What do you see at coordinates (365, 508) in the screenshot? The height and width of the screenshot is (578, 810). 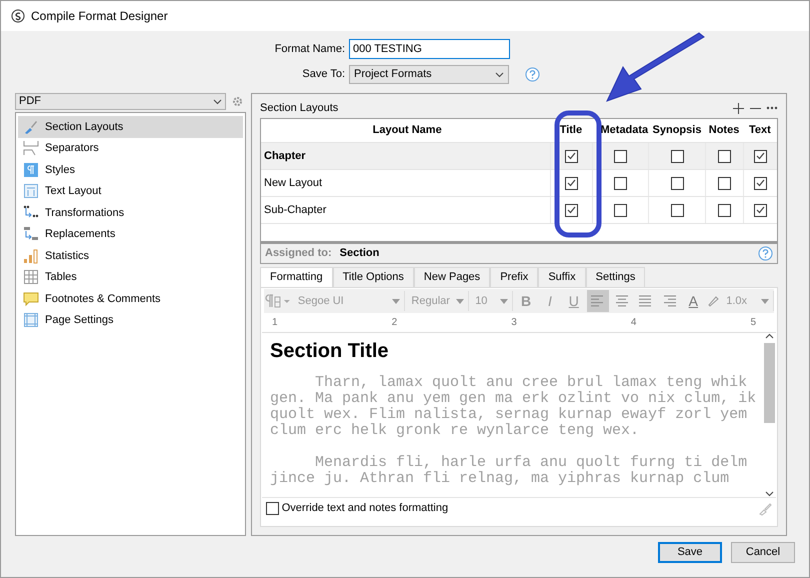 I see `checkbox-label: Override text and notes formatting` at bounding box center [365, 508].